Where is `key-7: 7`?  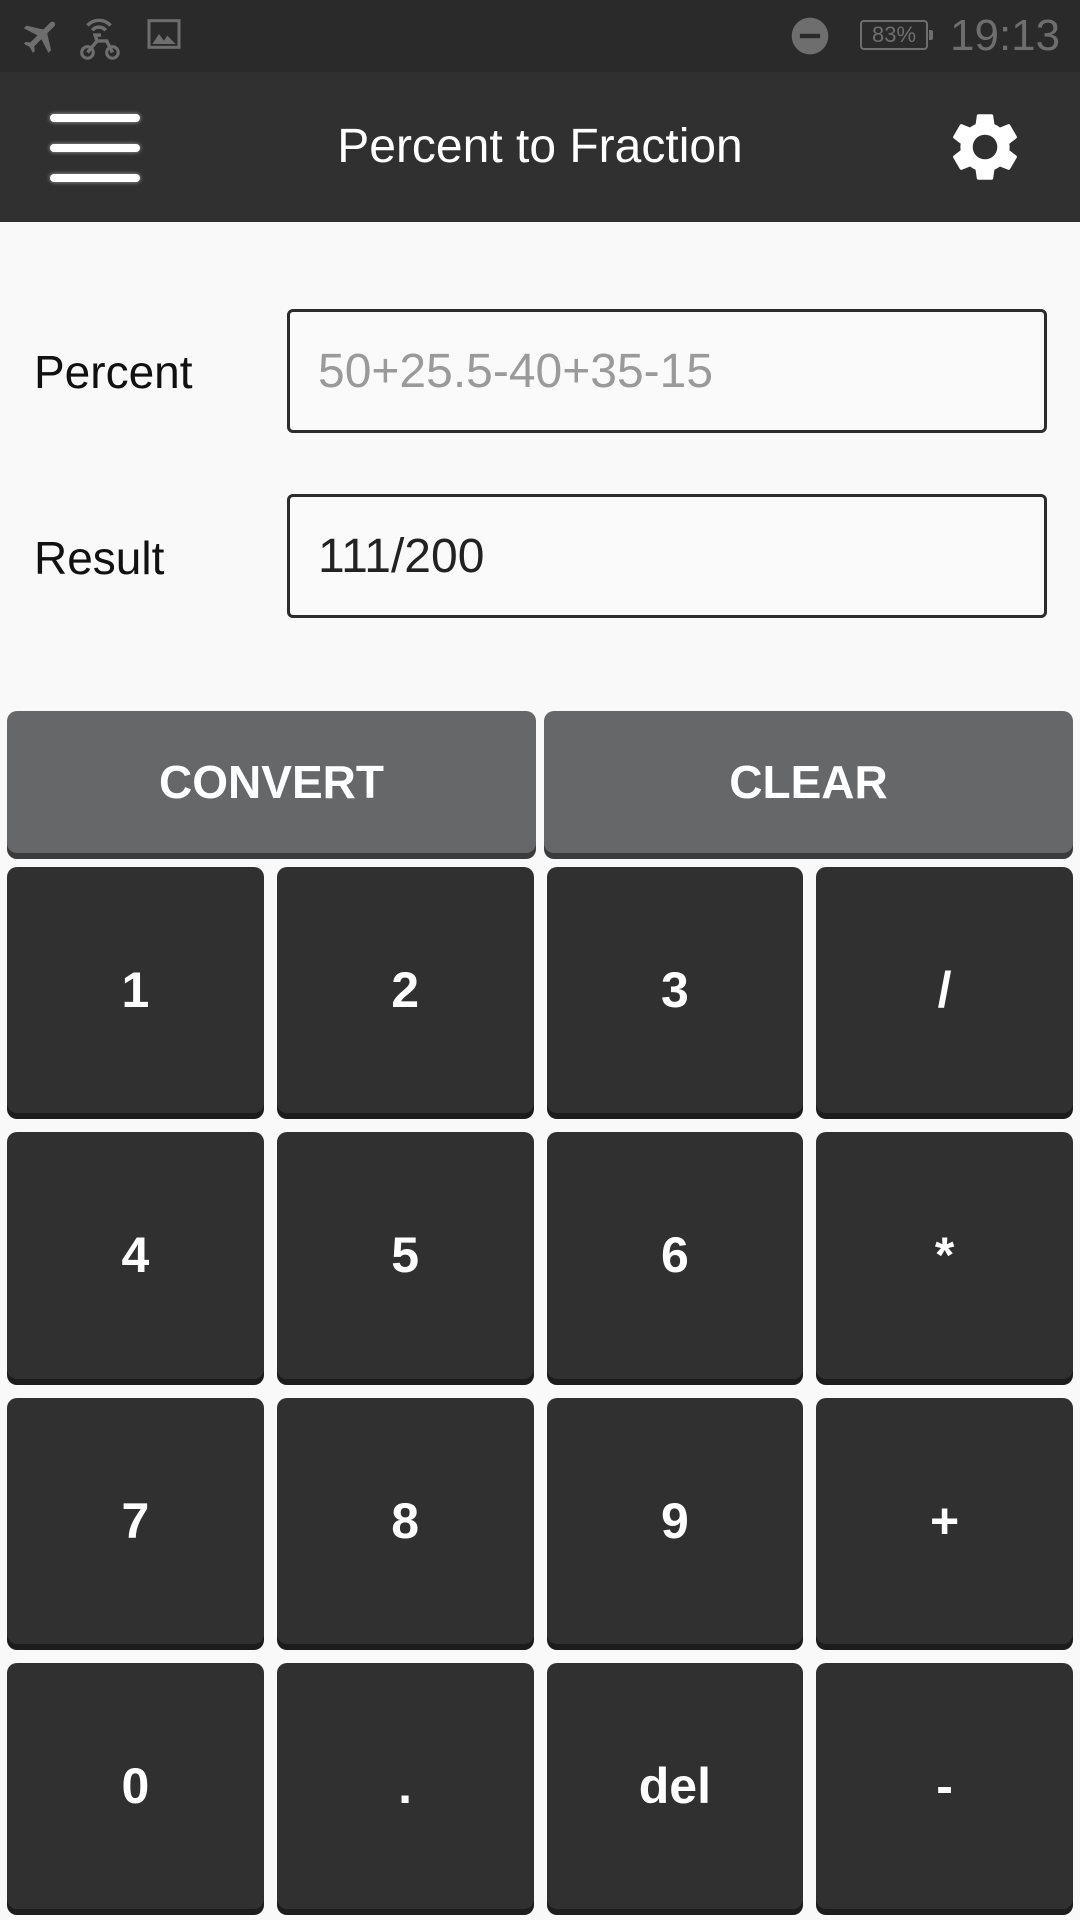
key-7: 7 is located at coordinates (135, 1520).